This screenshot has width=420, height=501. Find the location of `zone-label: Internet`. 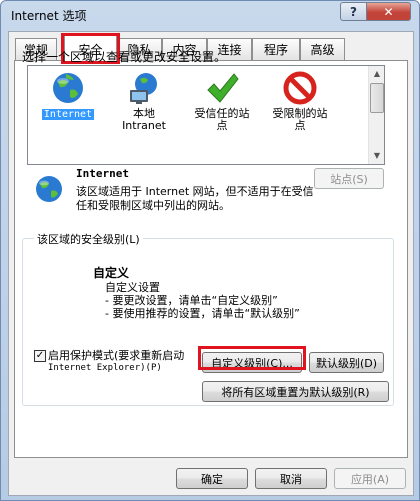

zone-label: Internet is located at coordinates (68, 114).